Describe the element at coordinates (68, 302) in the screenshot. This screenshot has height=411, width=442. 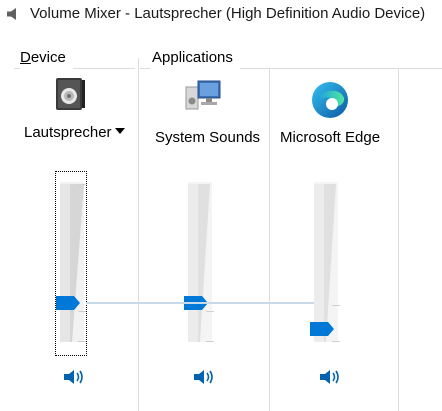
I see `device-slider-thumb` at that location.